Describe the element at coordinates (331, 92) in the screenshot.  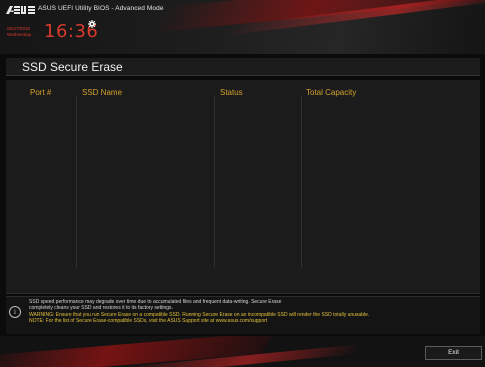
I see `column-header-total-capacity: Total Capacity` at that location.